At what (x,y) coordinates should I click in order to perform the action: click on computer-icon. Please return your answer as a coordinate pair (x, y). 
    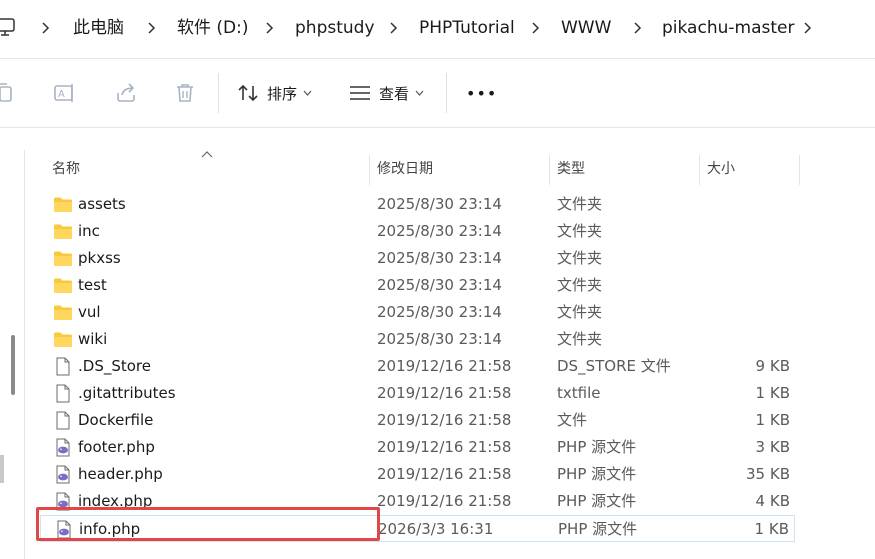
    Looking at the image, I should click on (8, 27).